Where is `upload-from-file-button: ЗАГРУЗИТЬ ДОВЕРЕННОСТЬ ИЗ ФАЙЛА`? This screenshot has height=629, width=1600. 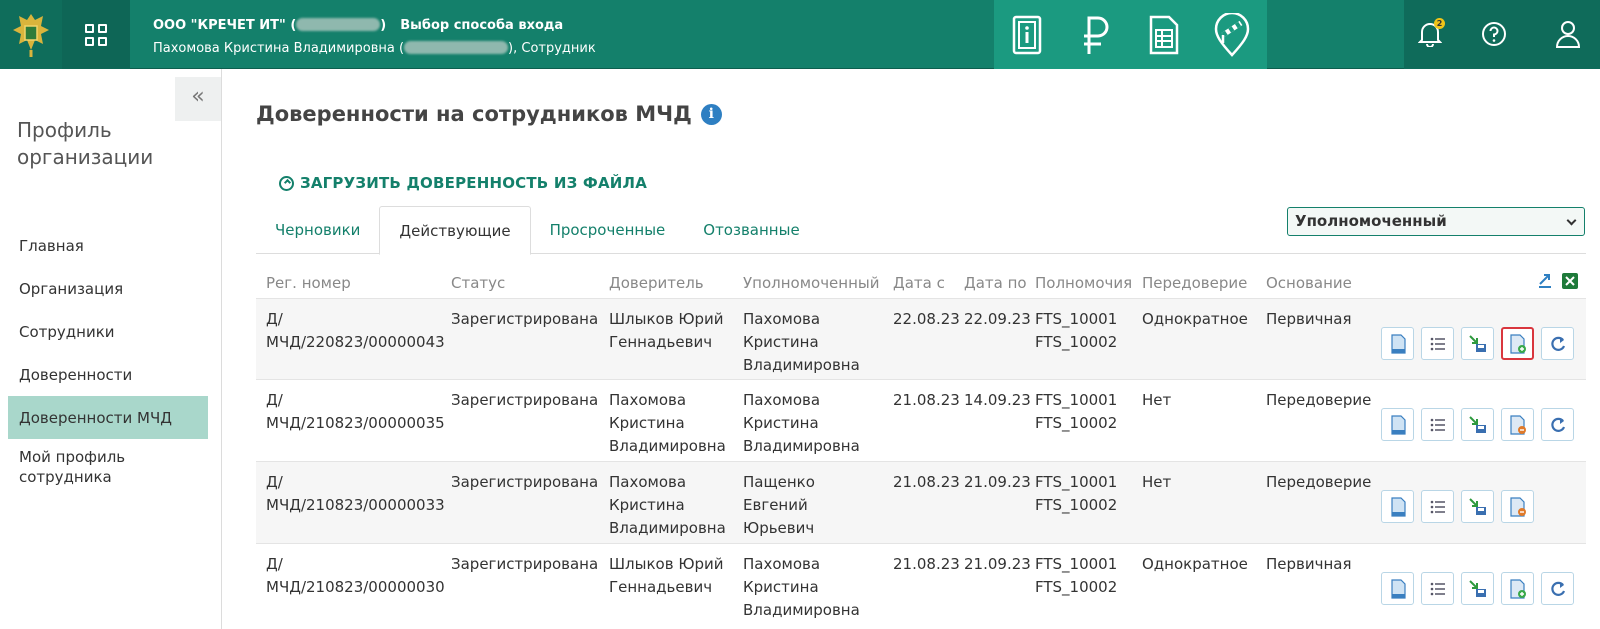
upload-from-file-button: ЗАГРУЗИТЬ ДОВЕРЕННОСТЬ ИЗ ФАЙЛА is located at coordinates (463, 183).